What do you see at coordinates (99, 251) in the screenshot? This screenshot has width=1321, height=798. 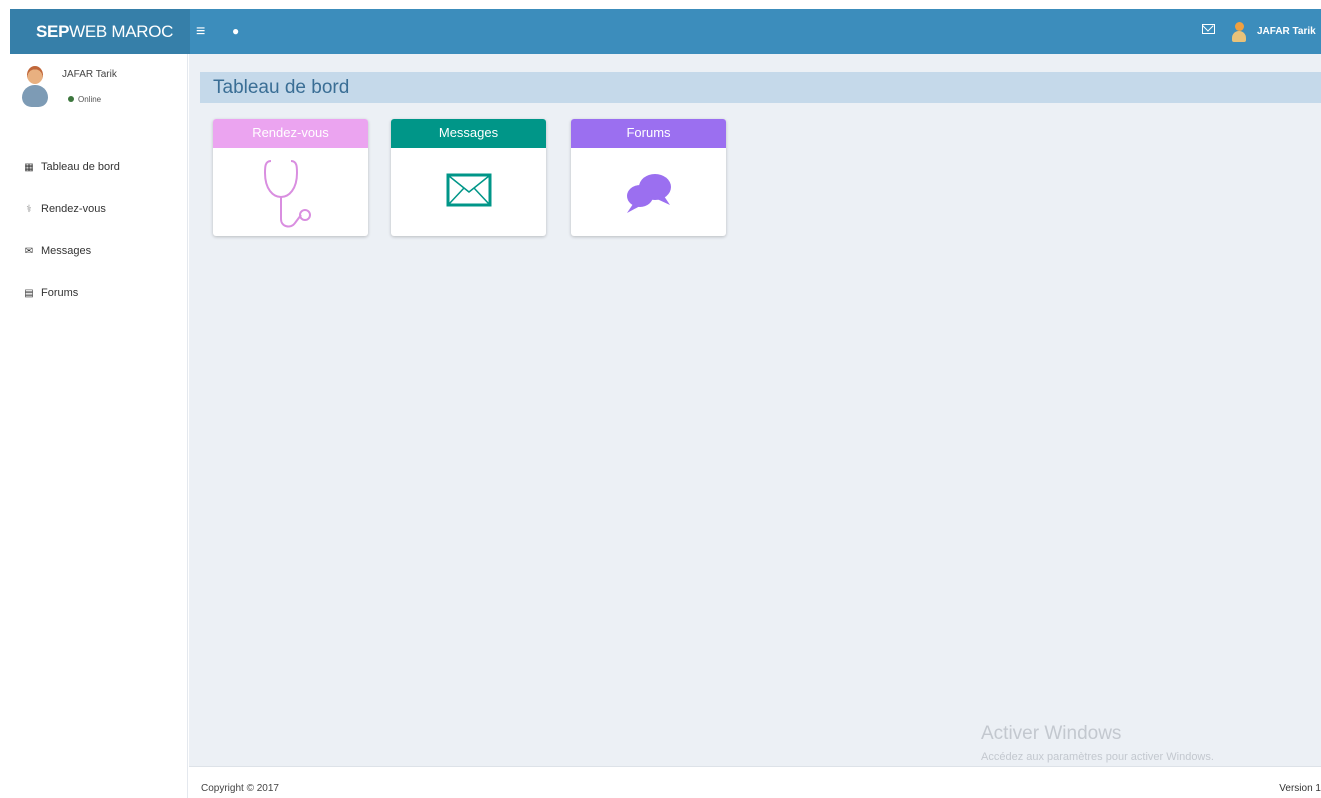 I see `sidebar-item-messages: ✉ Messages` at bounding box center [99, 251].